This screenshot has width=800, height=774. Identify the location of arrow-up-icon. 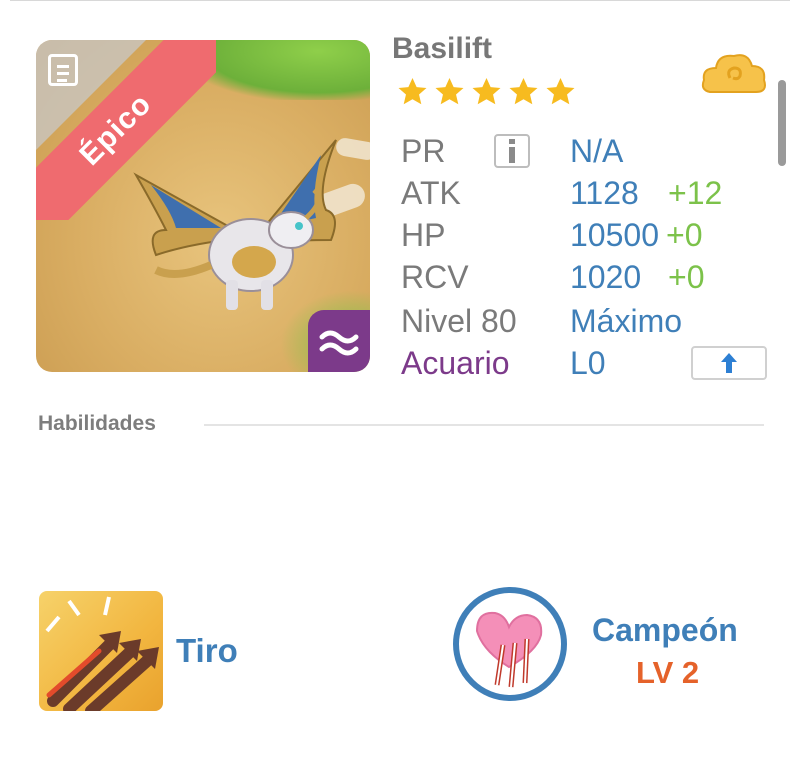
(729, 363).